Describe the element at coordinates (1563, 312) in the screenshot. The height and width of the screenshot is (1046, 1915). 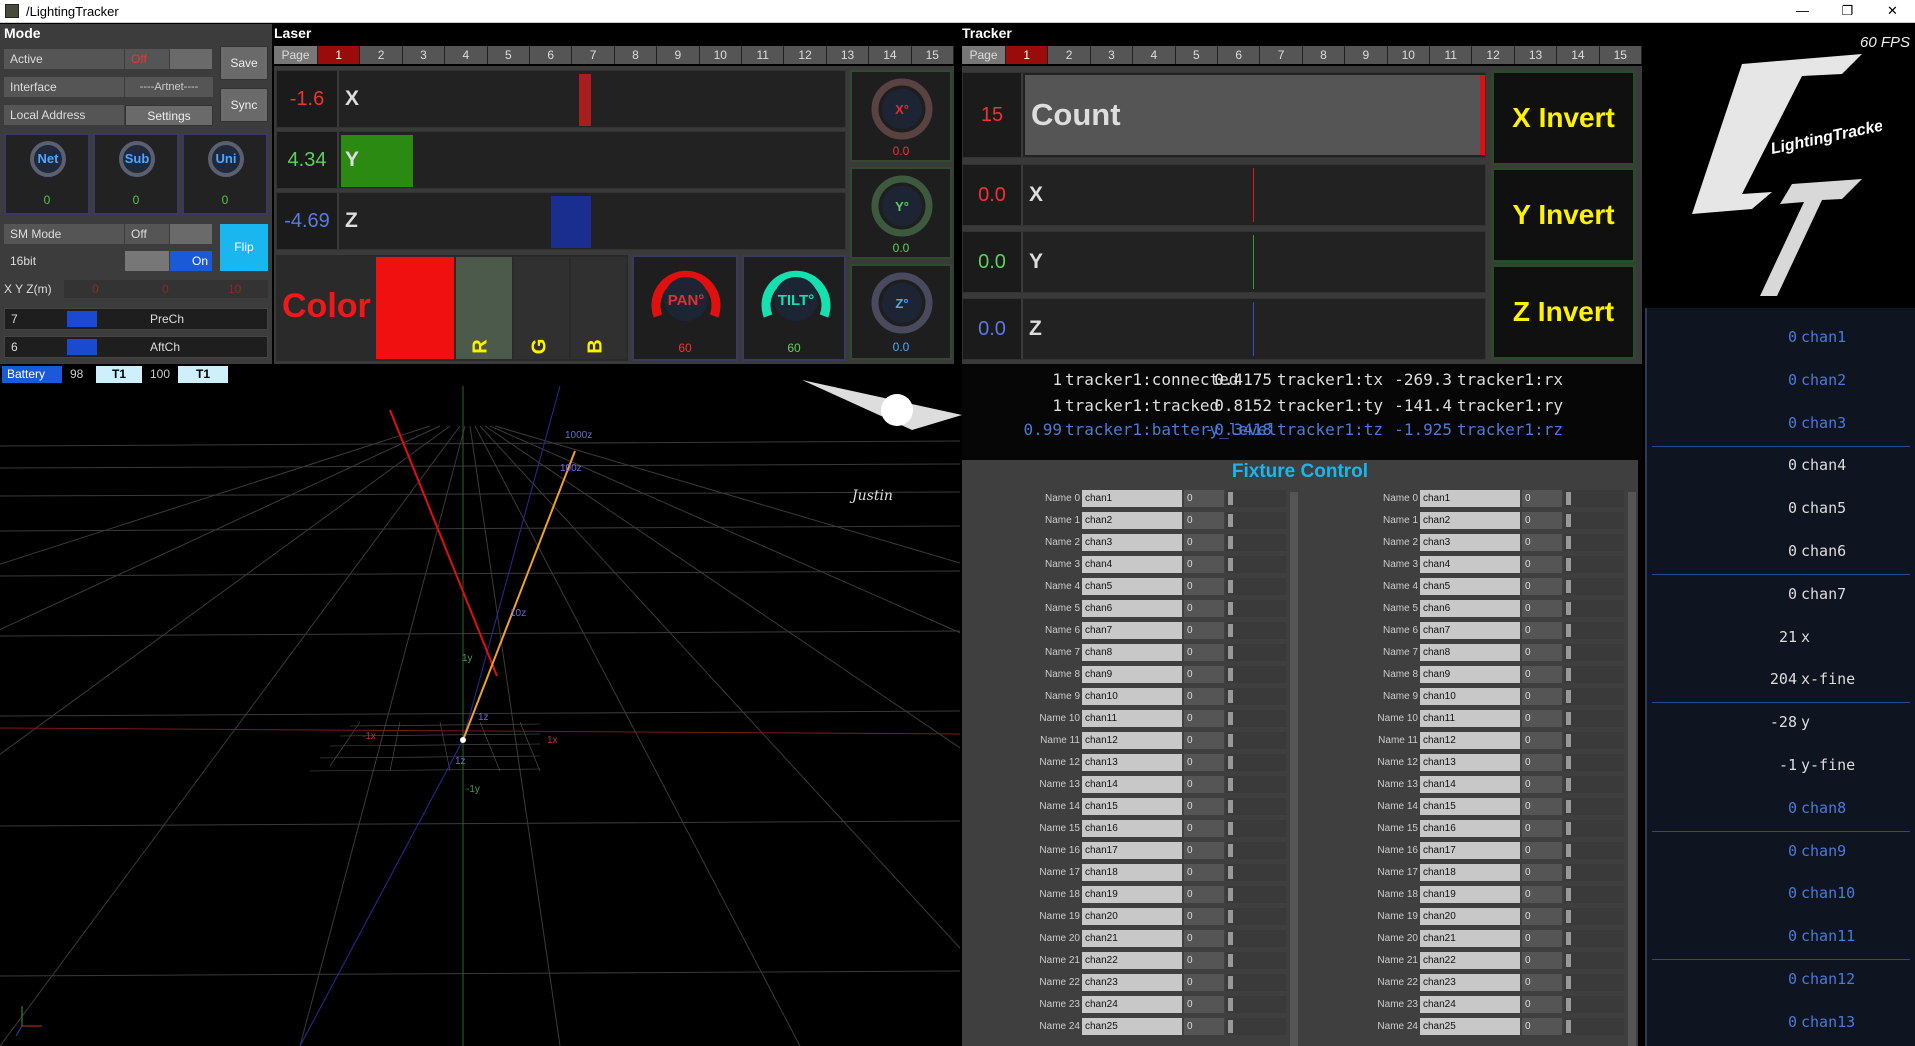
I see `z-invert-button: Z Invert` at that location.